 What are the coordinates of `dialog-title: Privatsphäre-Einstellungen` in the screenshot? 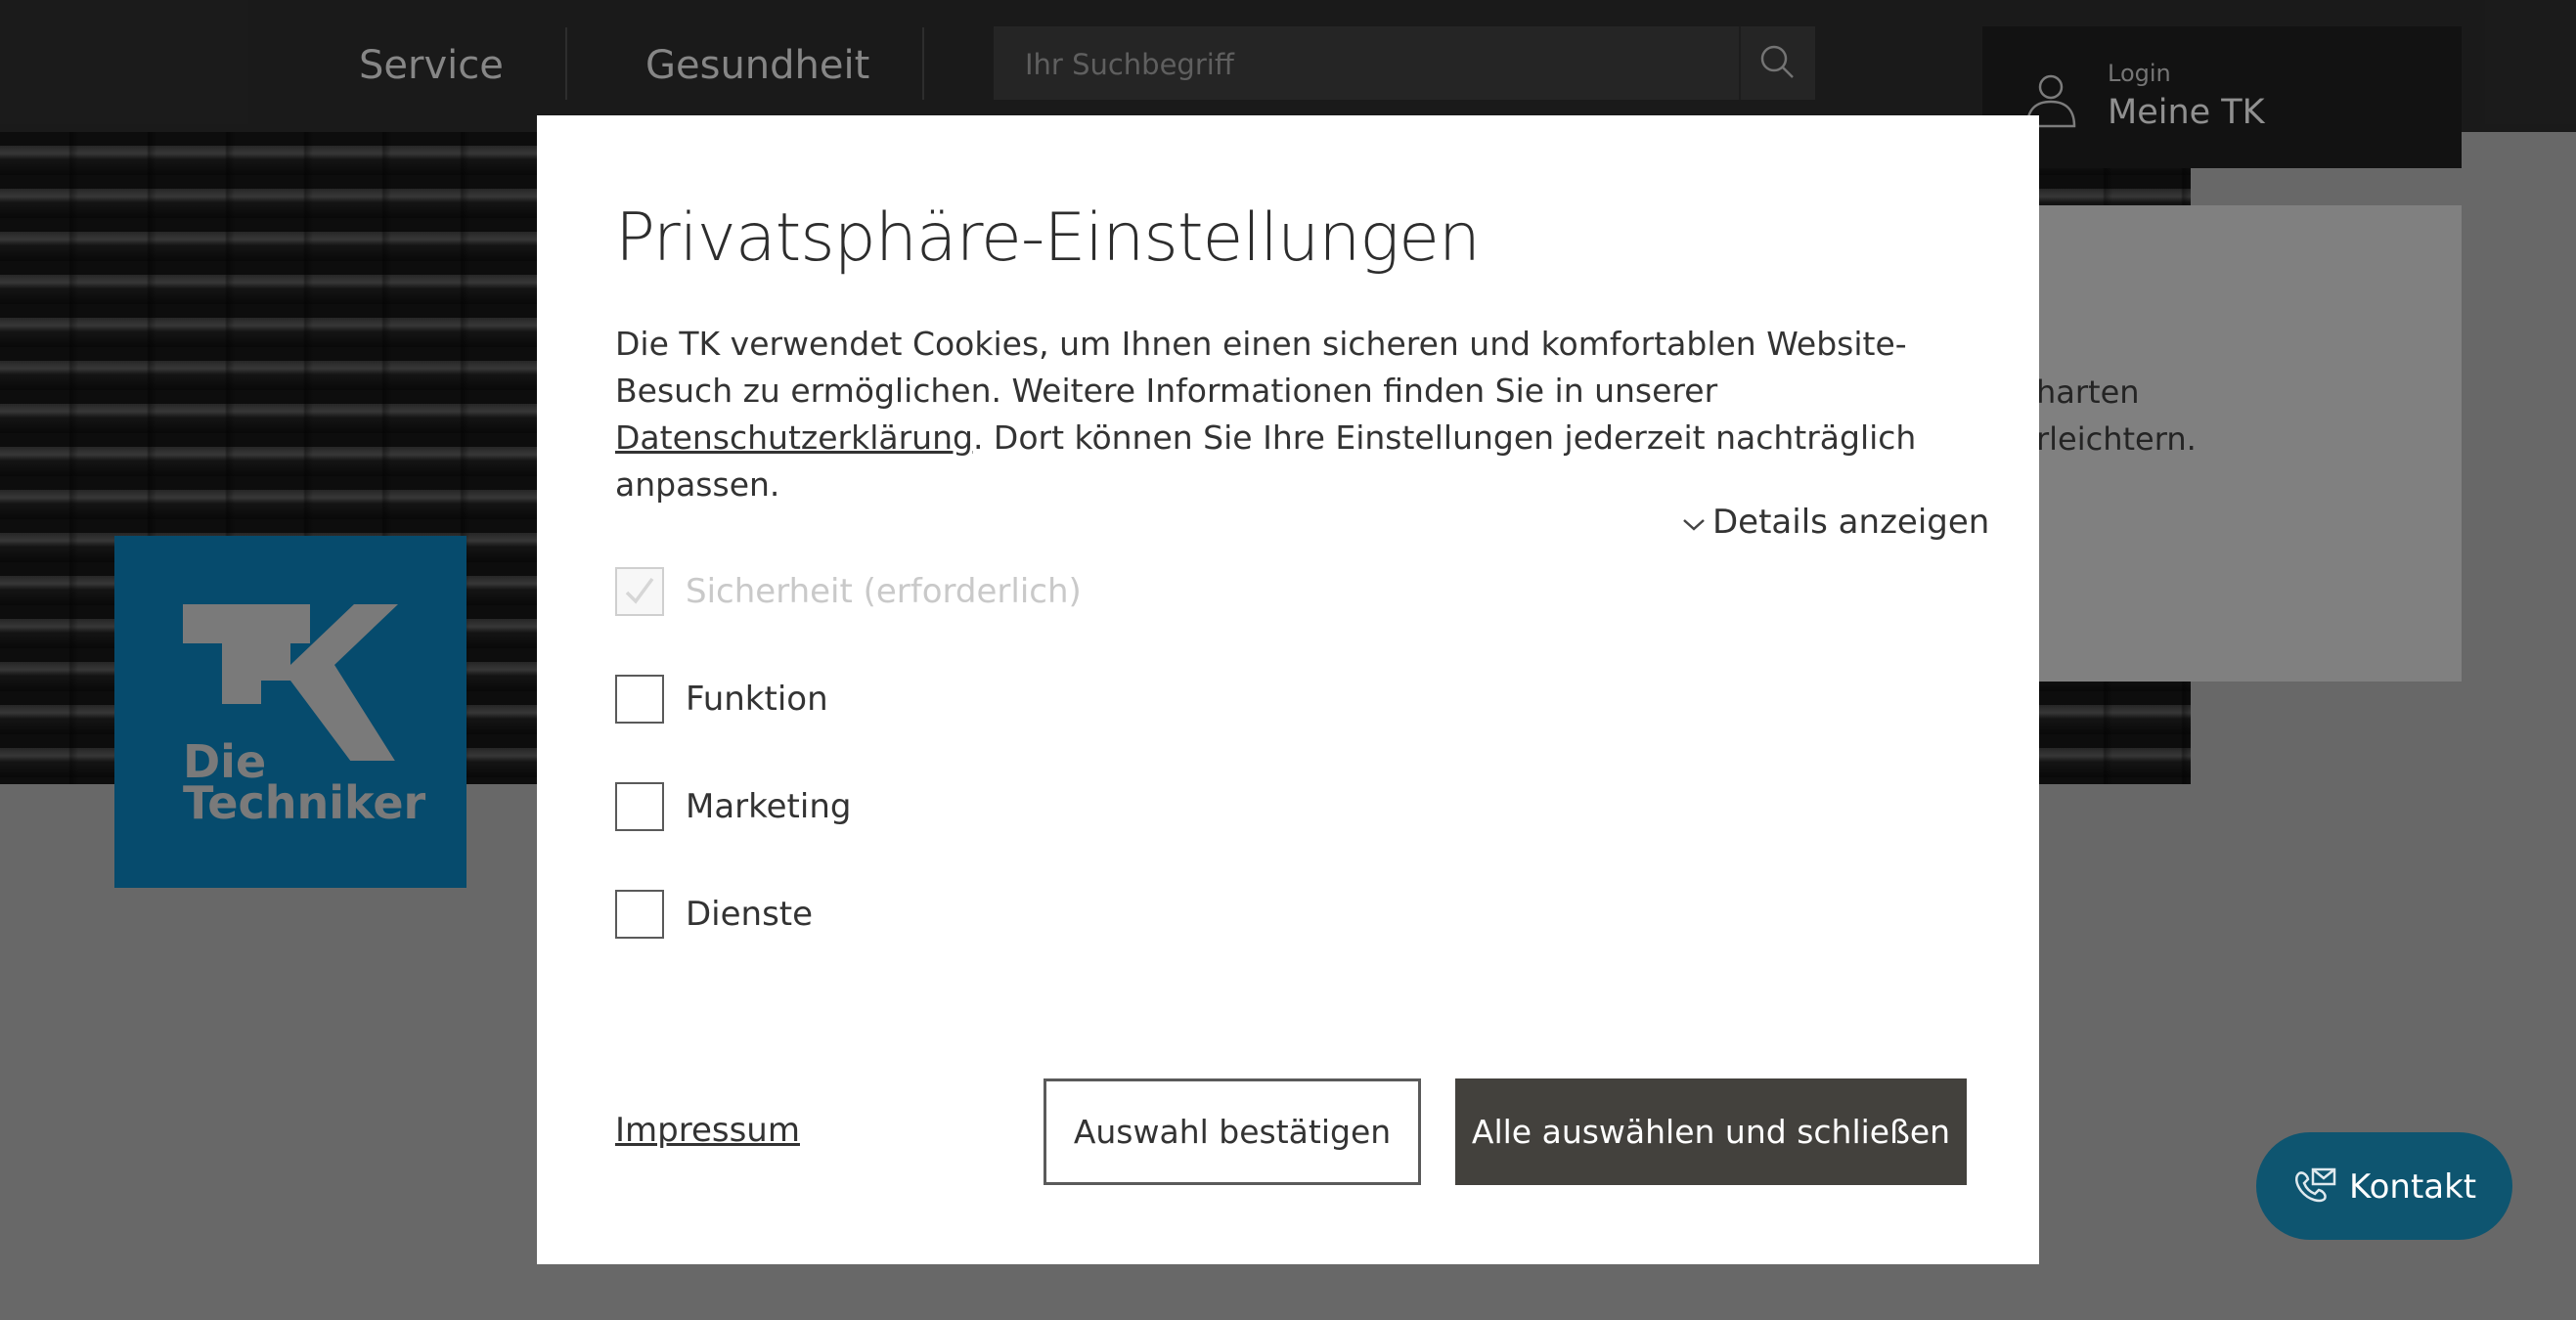 It's located at (1048, 238).